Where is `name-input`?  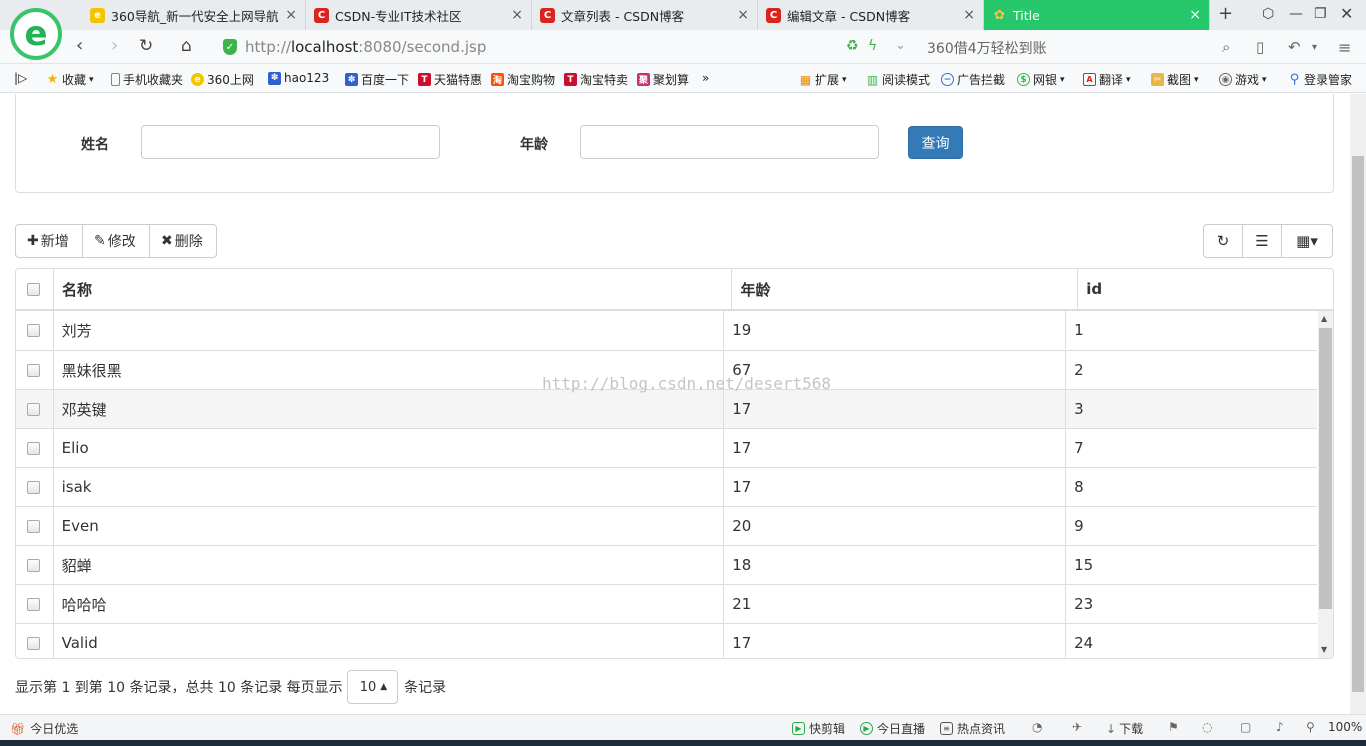
name-input is located at coordinates (290, 142).